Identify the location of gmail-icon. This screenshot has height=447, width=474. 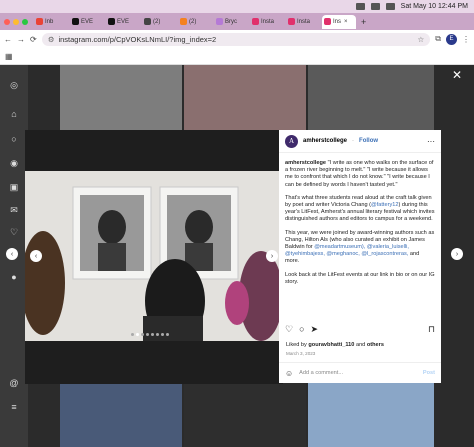
(39, 21).